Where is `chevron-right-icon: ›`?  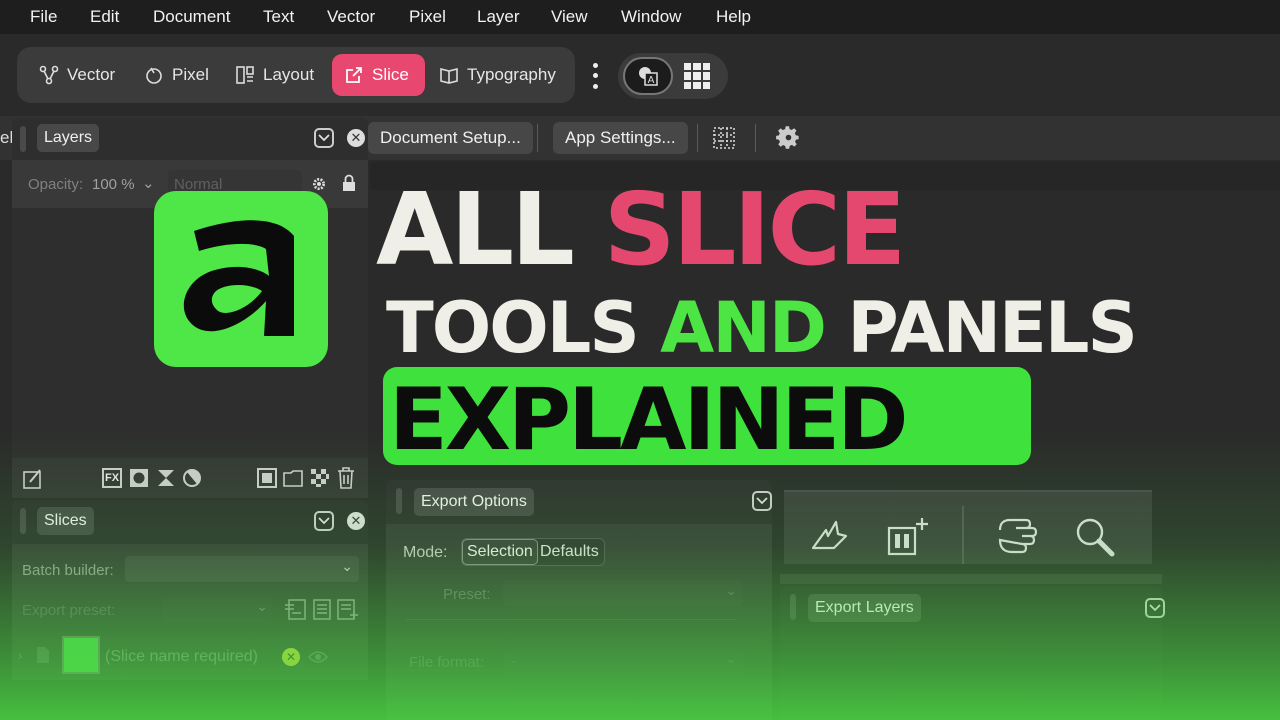 chevron-right-icon: › is located at coordinates (20, 655).